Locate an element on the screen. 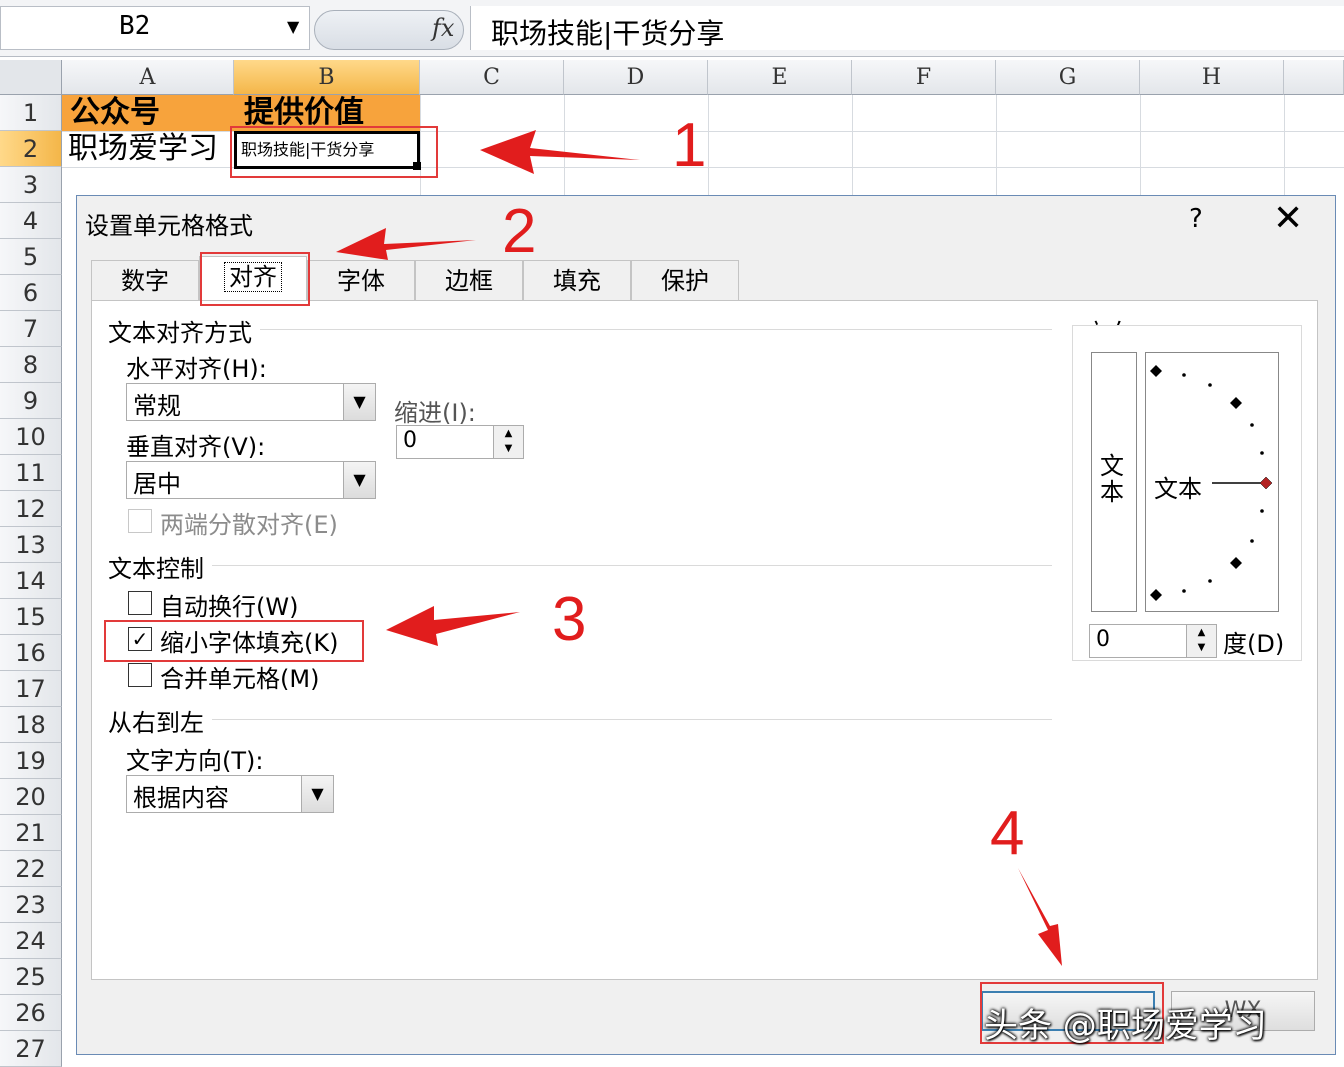 Image resolution: width=1344 pixels, height=1067 pixels. dialog-title: 设置单元格格式 is located at coordinates (169, 226).